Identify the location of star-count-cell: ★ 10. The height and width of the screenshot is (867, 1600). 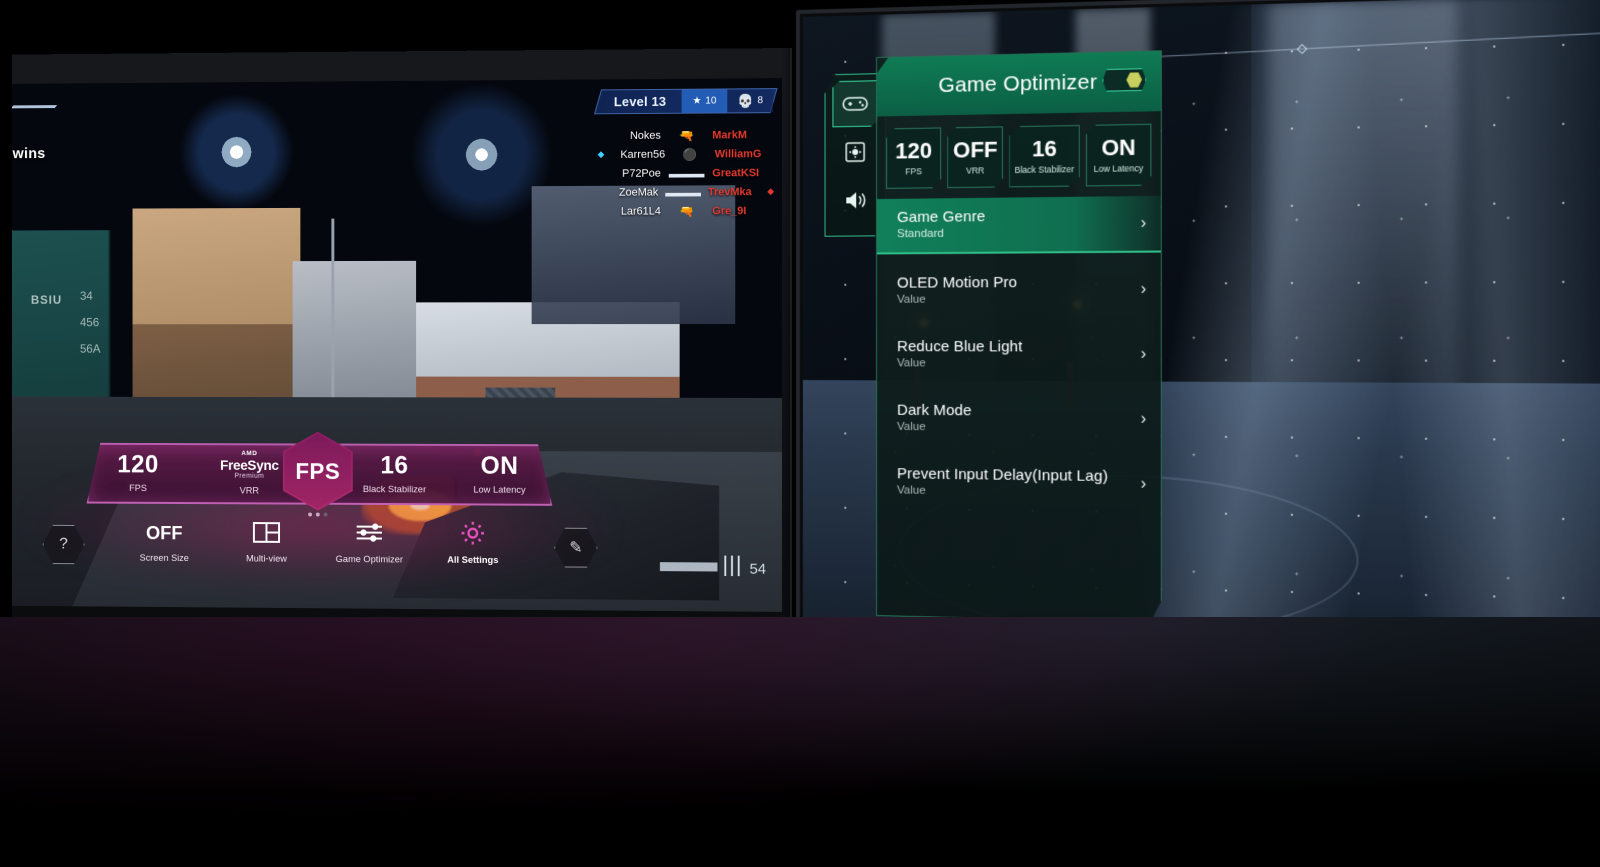
(704, 101).